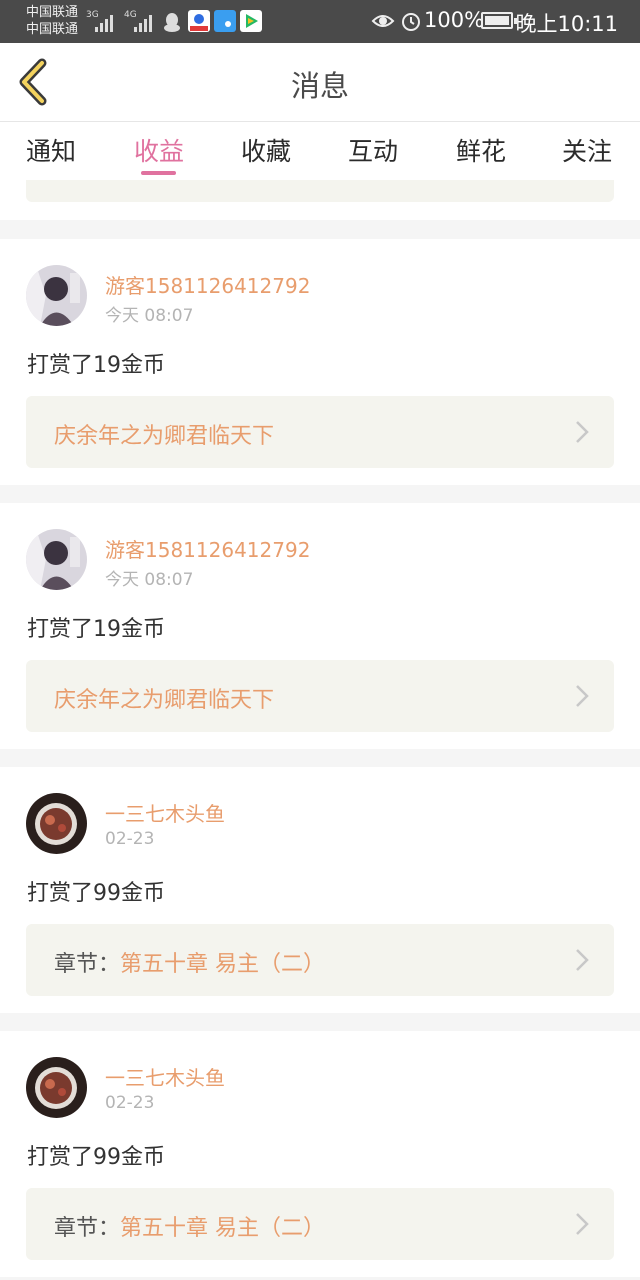  I want to click on eye-protection-icon, so click(383, 21).